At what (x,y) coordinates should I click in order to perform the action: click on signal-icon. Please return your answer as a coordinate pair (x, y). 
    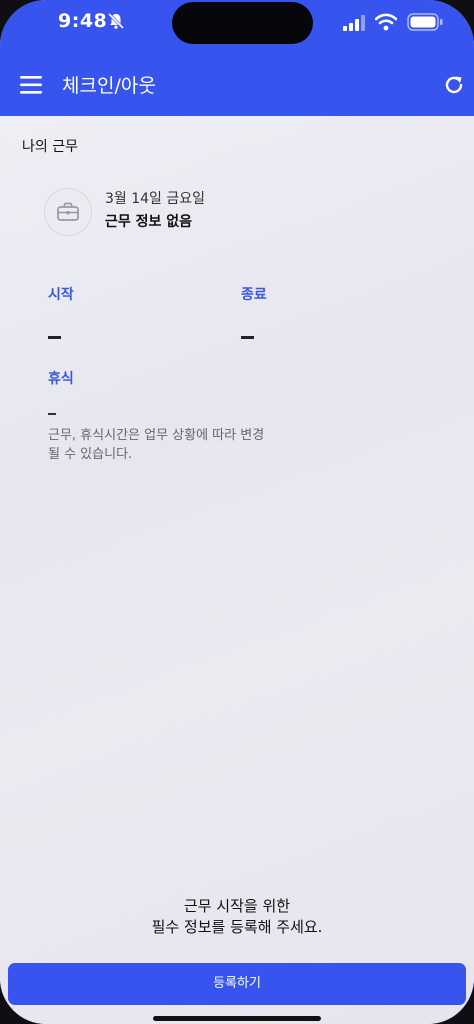
    Looking at the image, I should click on (354, 23).